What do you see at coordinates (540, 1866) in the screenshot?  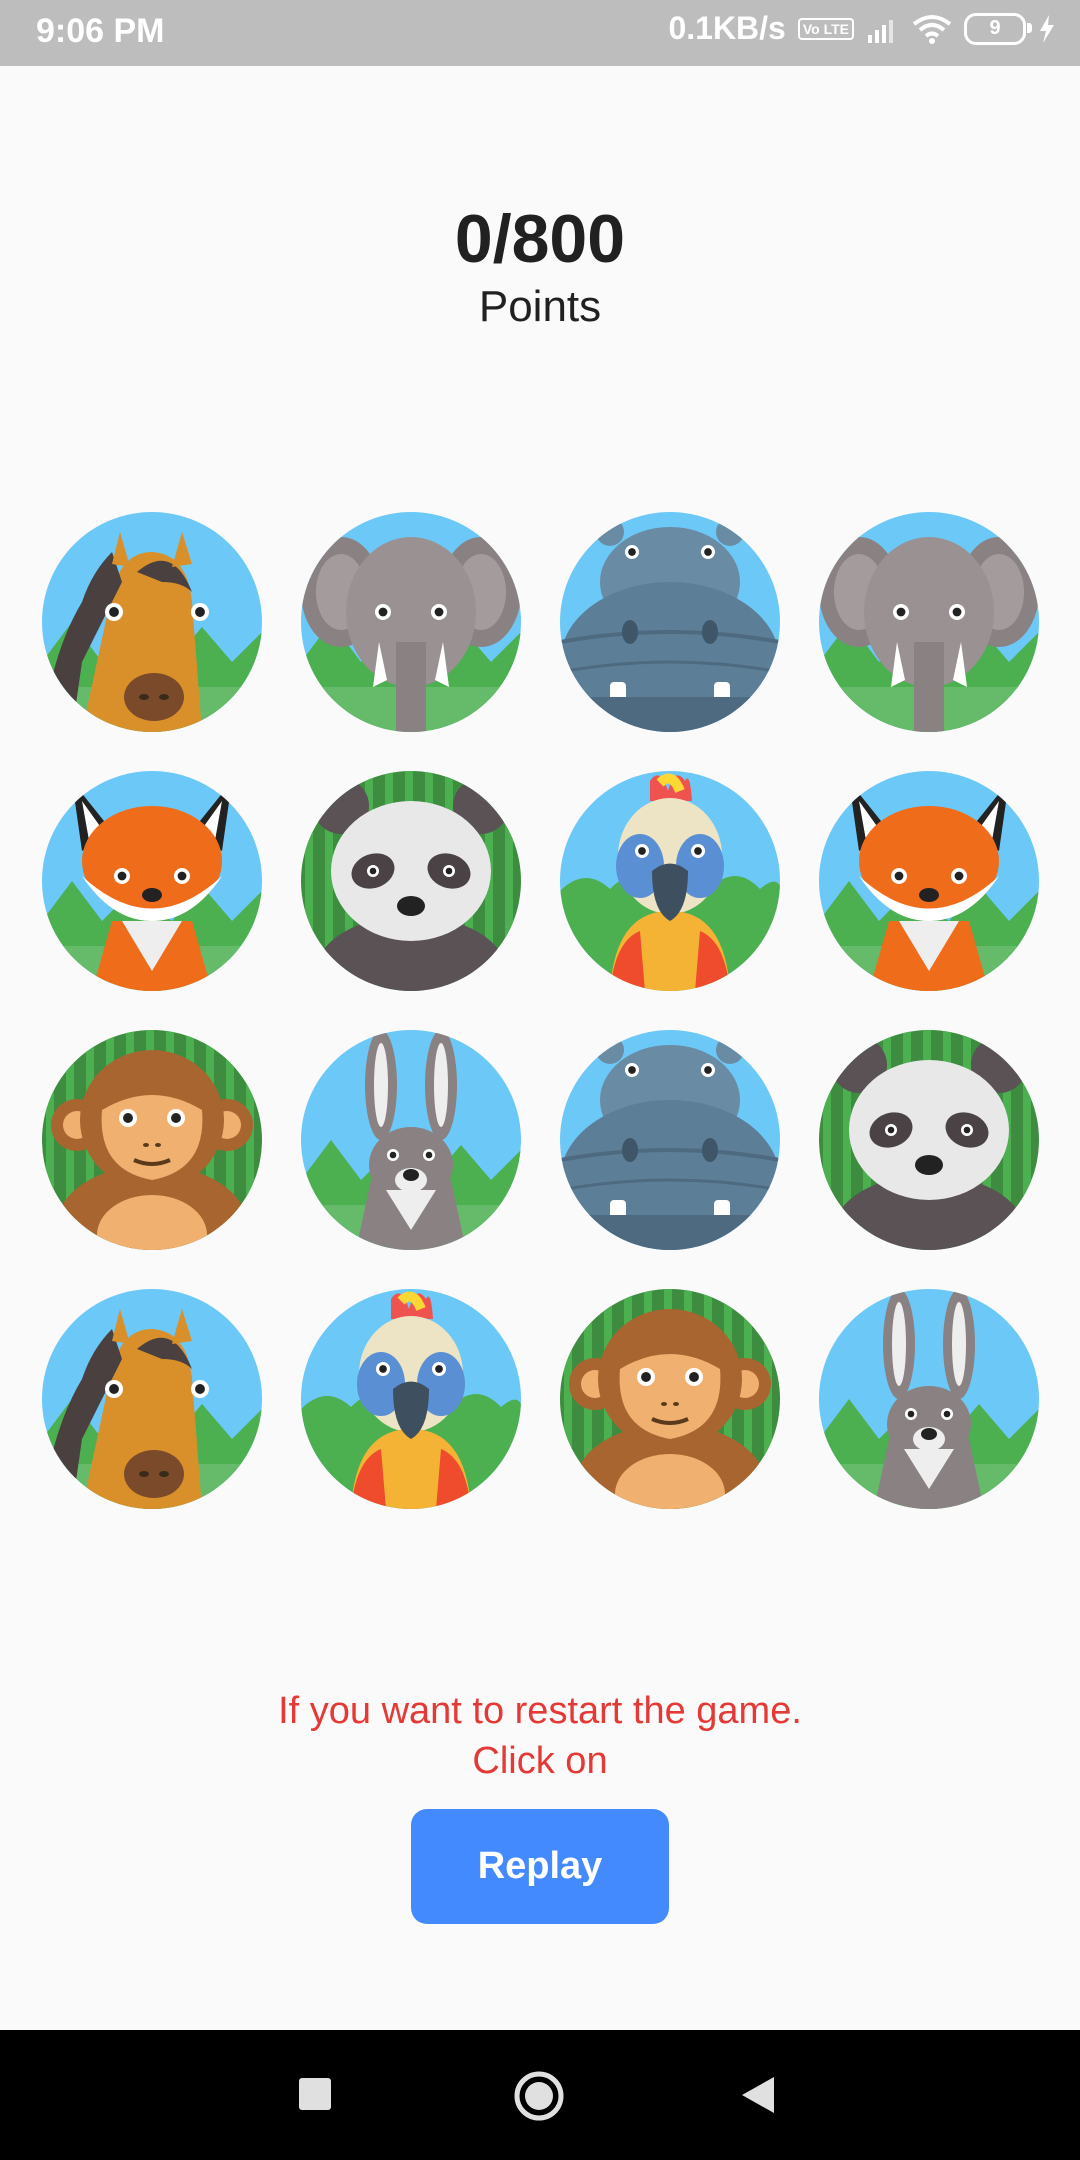 I see `replay-button: Replay` at bounding box center [540, 1866].